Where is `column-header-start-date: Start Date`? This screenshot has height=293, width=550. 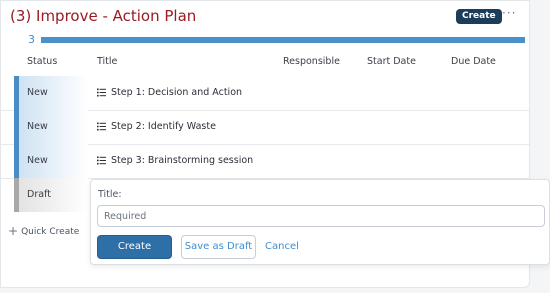
column-header-start-date: Start Date is located at coordinates (391, 61).